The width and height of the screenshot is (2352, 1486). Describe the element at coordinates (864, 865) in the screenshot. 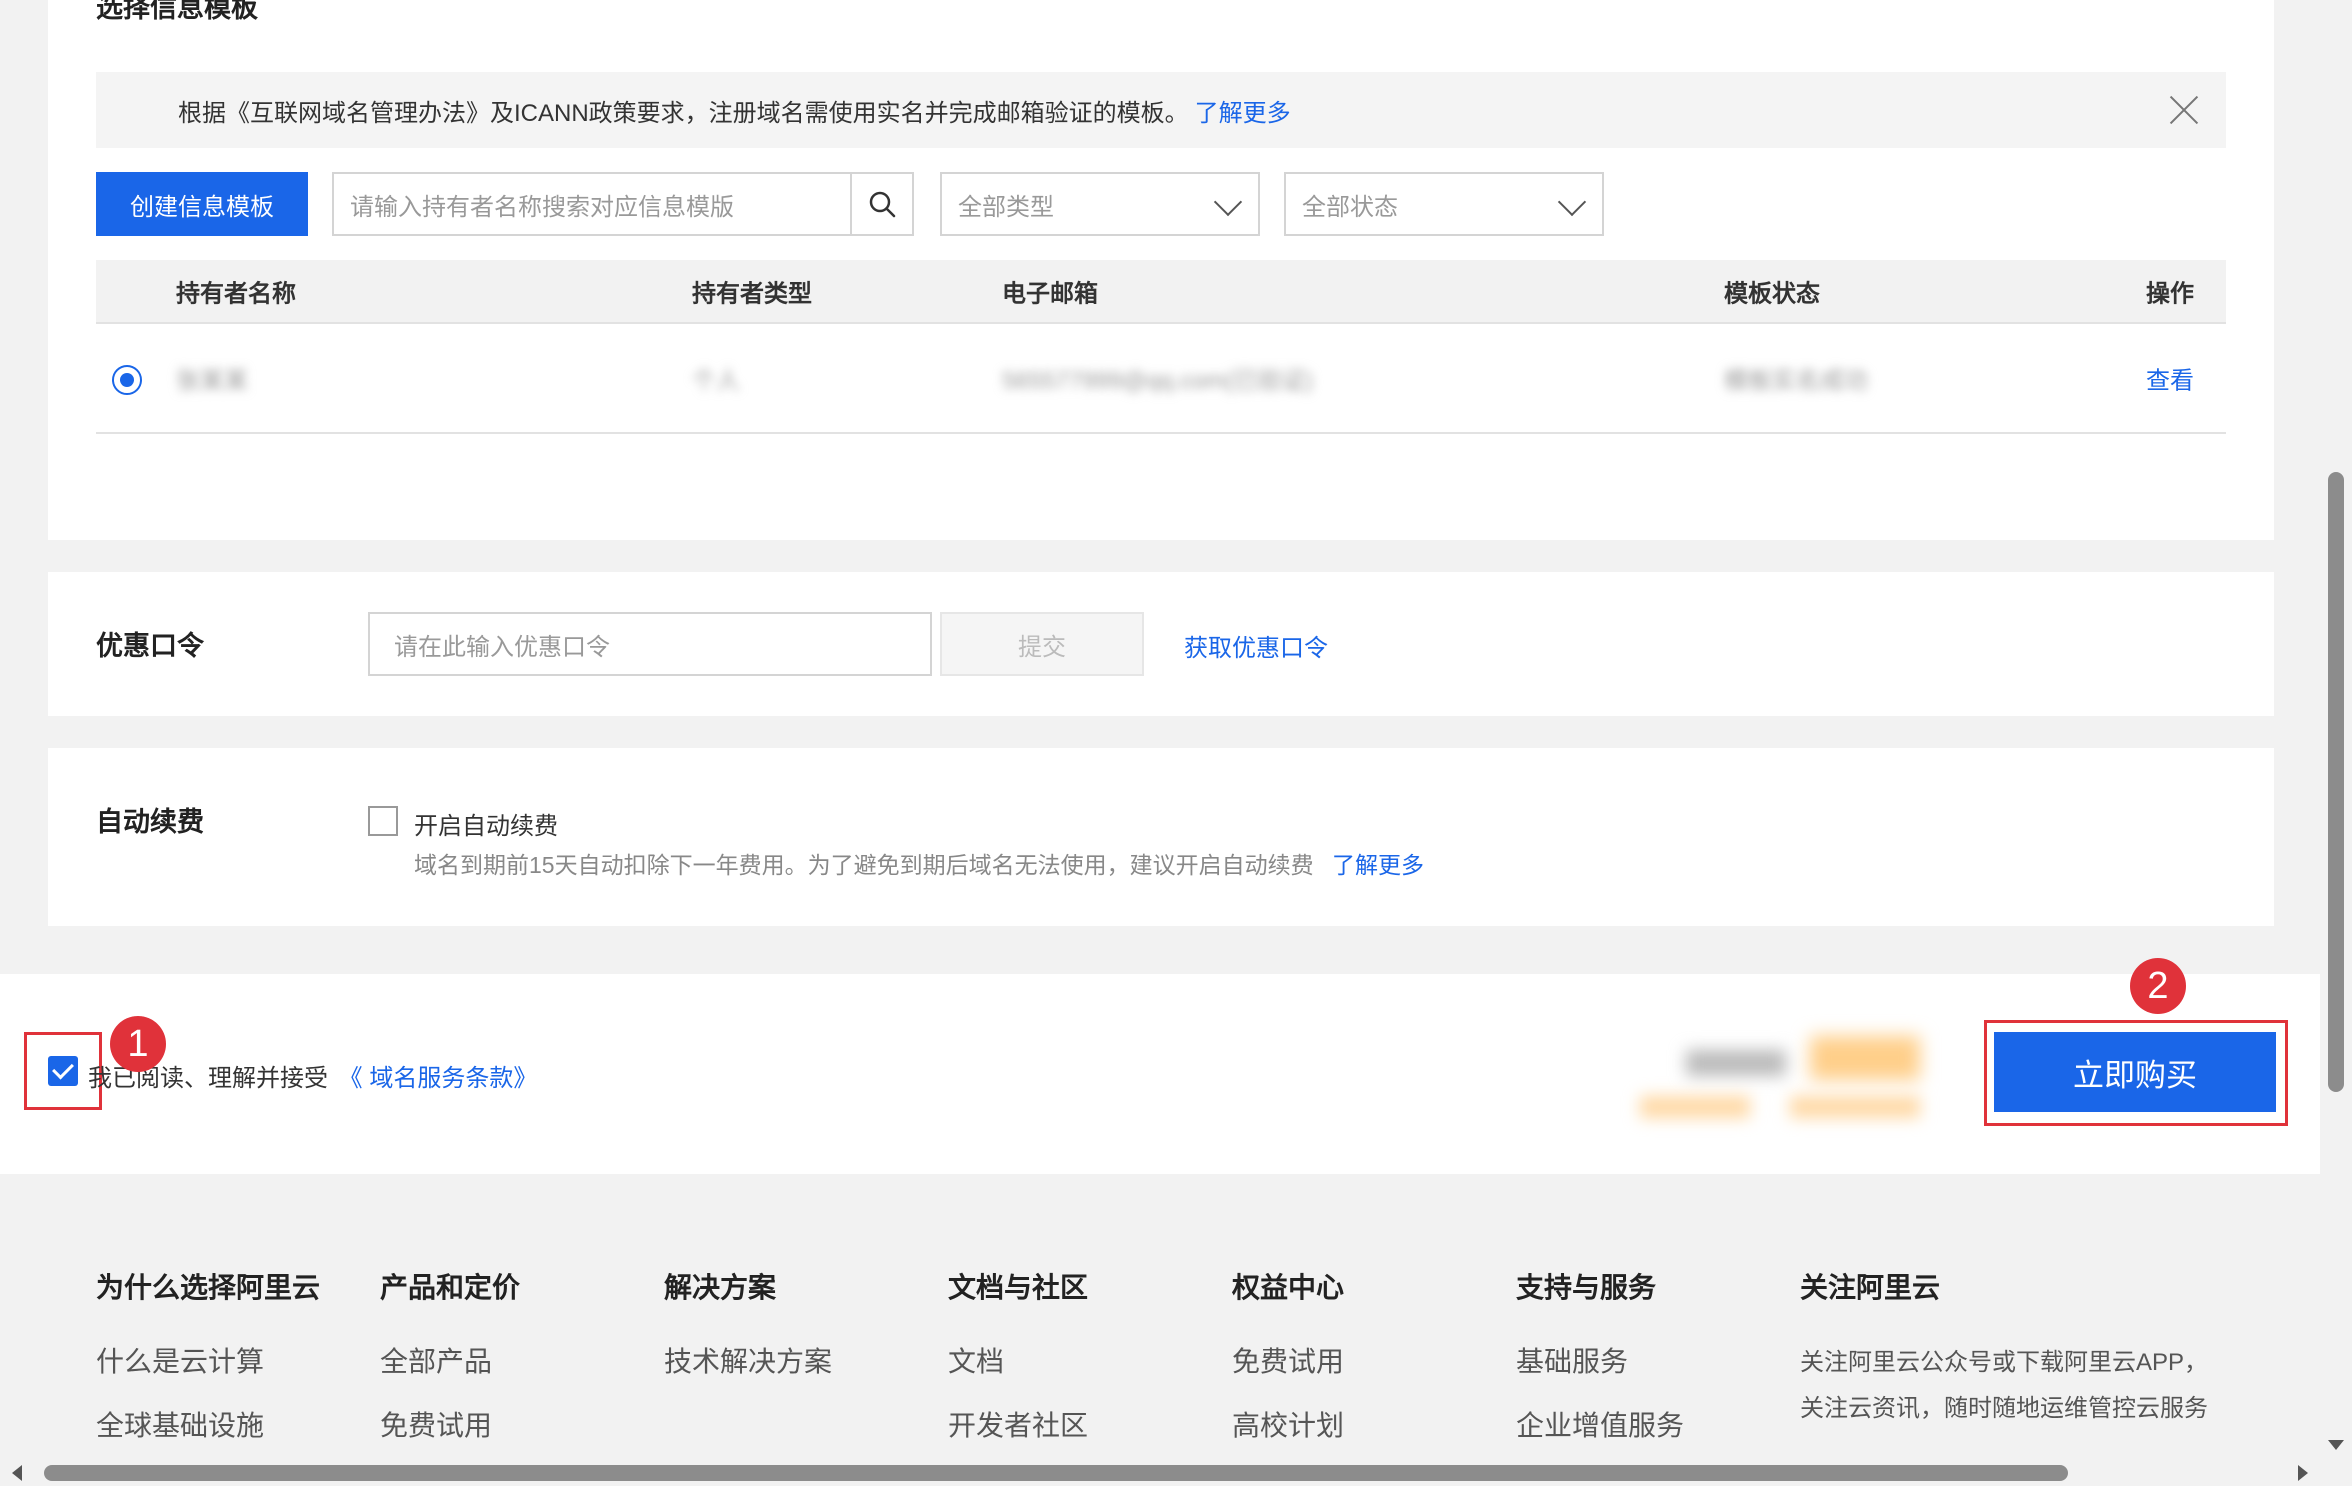

I see `auto-renew-desc-text: 域名到期前15天自动扣除下一年费用。为了避免到期后域名无法使用，建议开启自动续费` at that location.